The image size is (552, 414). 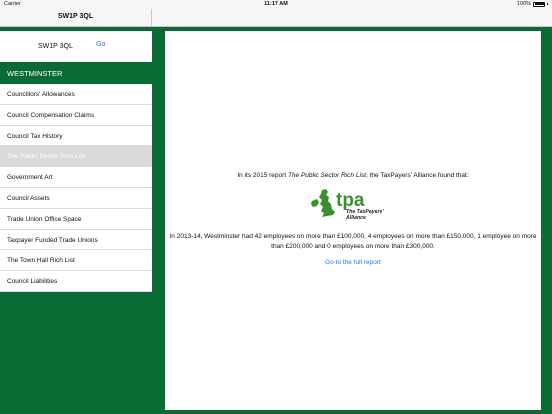 What do you see at coordinates (76, 136) in the screenshot?
I see `list-item-council-tax-history: Council Tax History` at bounding box center [76, 136].